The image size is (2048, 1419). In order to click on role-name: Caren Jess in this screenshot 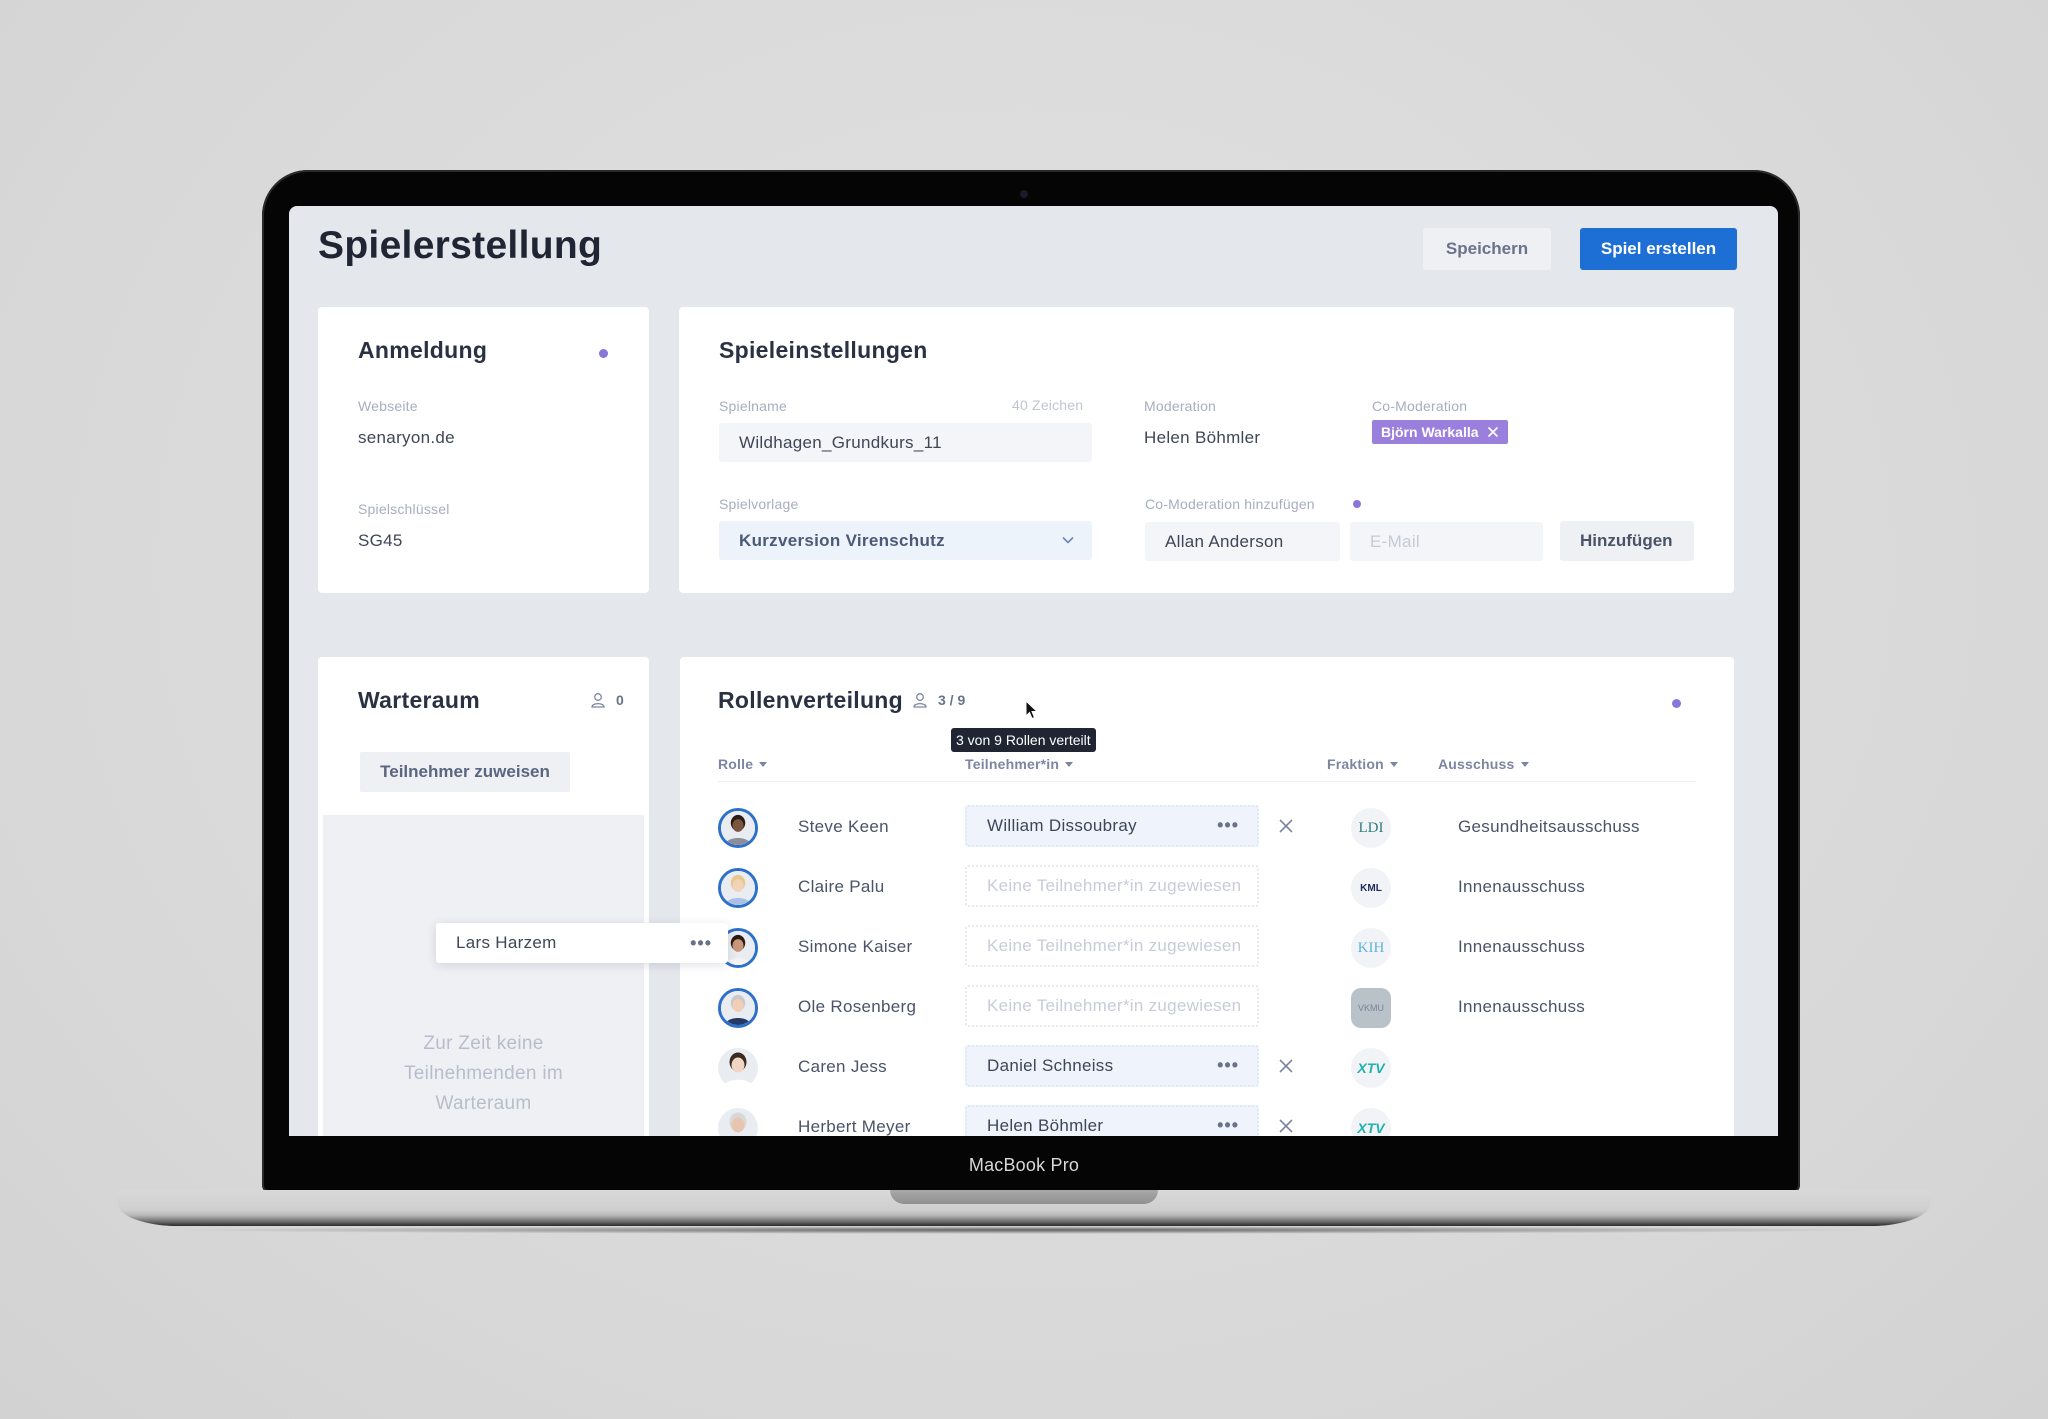, I will do `click(842, 1066)`.